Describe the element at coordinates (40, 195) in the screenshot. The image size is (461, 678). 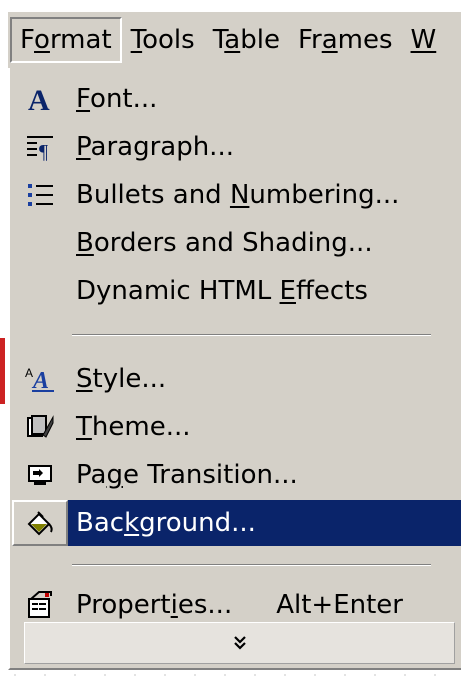
I see `bullets-icon` at that location.